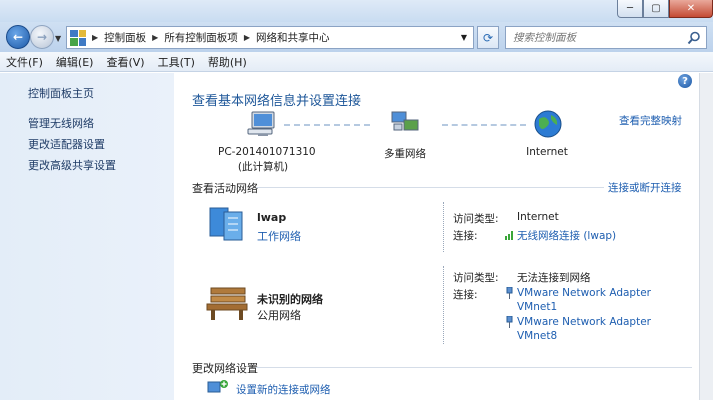 The height and width of the screenshot is (400, 713). Describe the element at coordinates (547, 152) in the screenshot. I see `internet-label: Internet` at that location.